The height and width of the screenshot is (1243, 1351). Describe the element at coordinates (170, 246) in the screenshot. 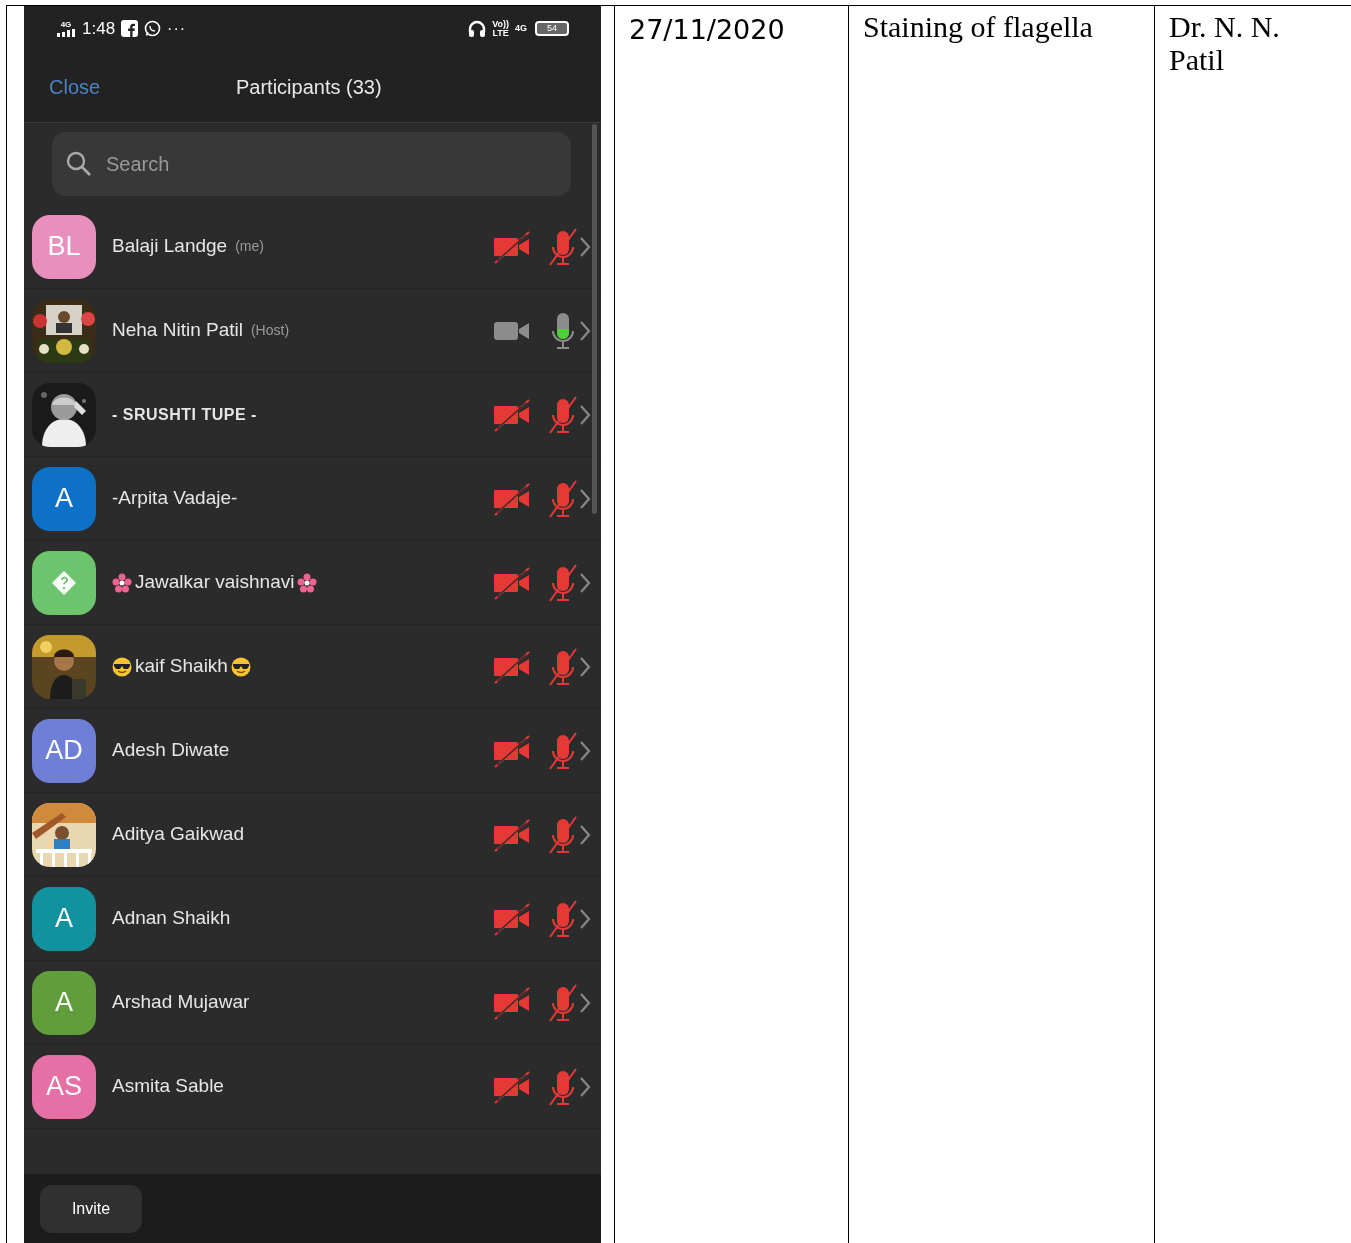

I see `participant-name: Balaji Landge` at that location.